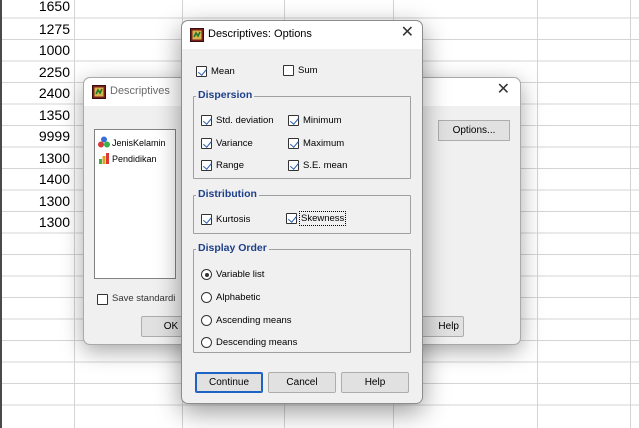 The image size is (639, 428). I want to click on continue-button: Continue, so click(229, 382).